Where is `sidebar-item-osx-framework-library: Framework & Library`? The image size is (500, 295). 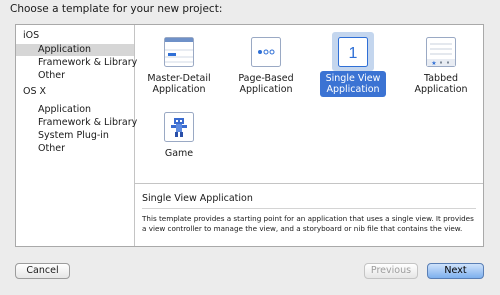
sidebar-item-osx-framework-library: Framework & Library is located at coordinates (76, 123).